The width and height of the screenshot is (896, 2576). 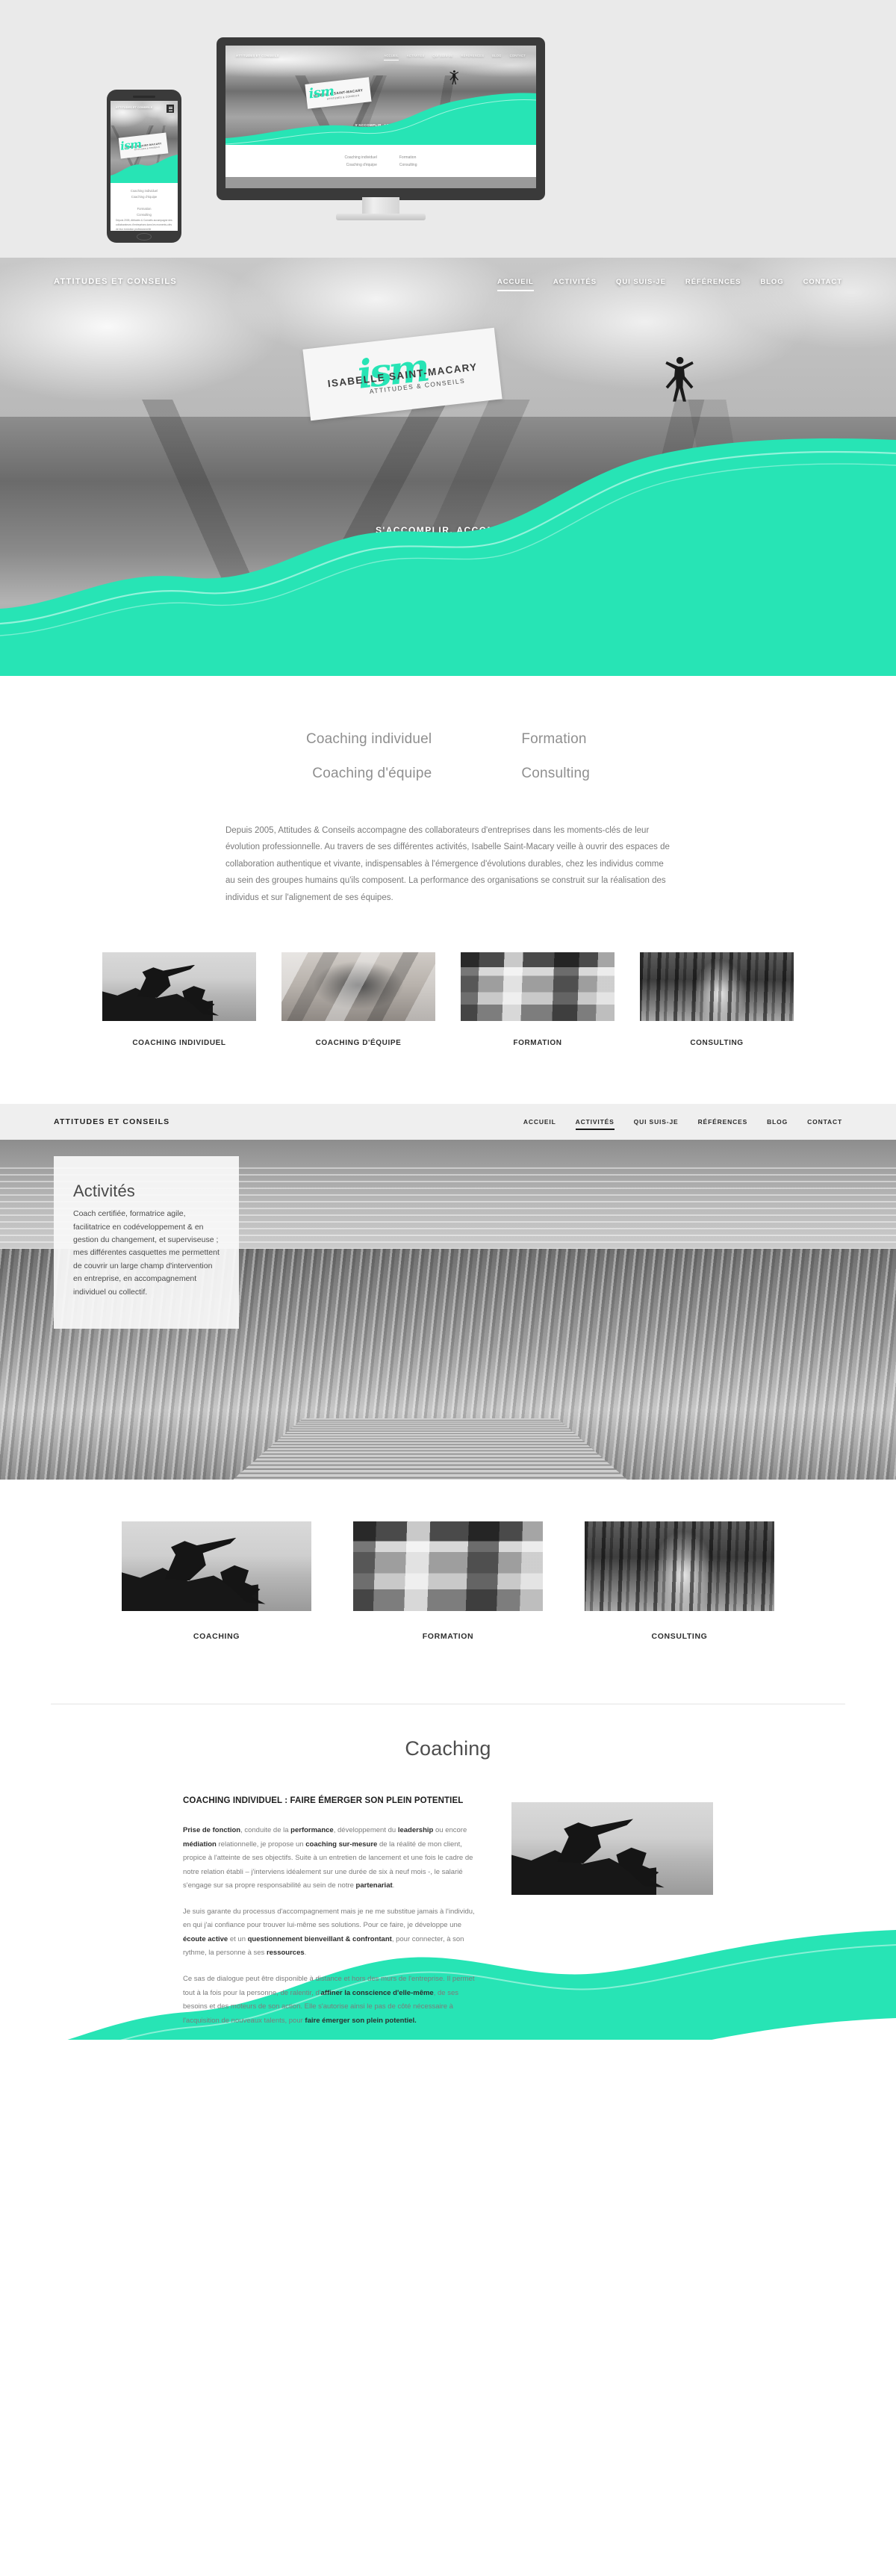 What do you see at coordinates (360, 166) in the screenshot?
I see `mini-service-coaching-equipe: Coaching d'équipe` at bounding box center [360, 166].